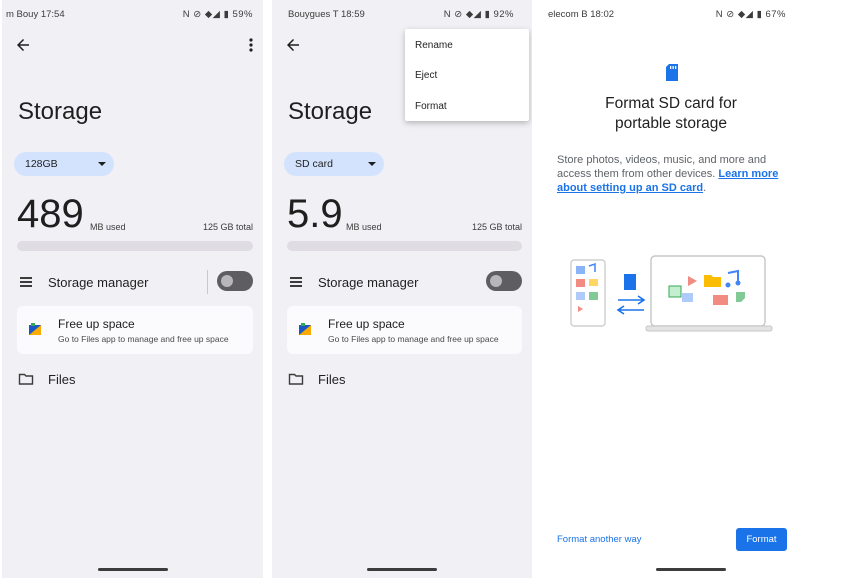  What do you see at coordinates (217, 14) in the screenshot?
I see `status-right: N ⊘ ◆◢ ▮ 59%` at bounding box center [217, 14].